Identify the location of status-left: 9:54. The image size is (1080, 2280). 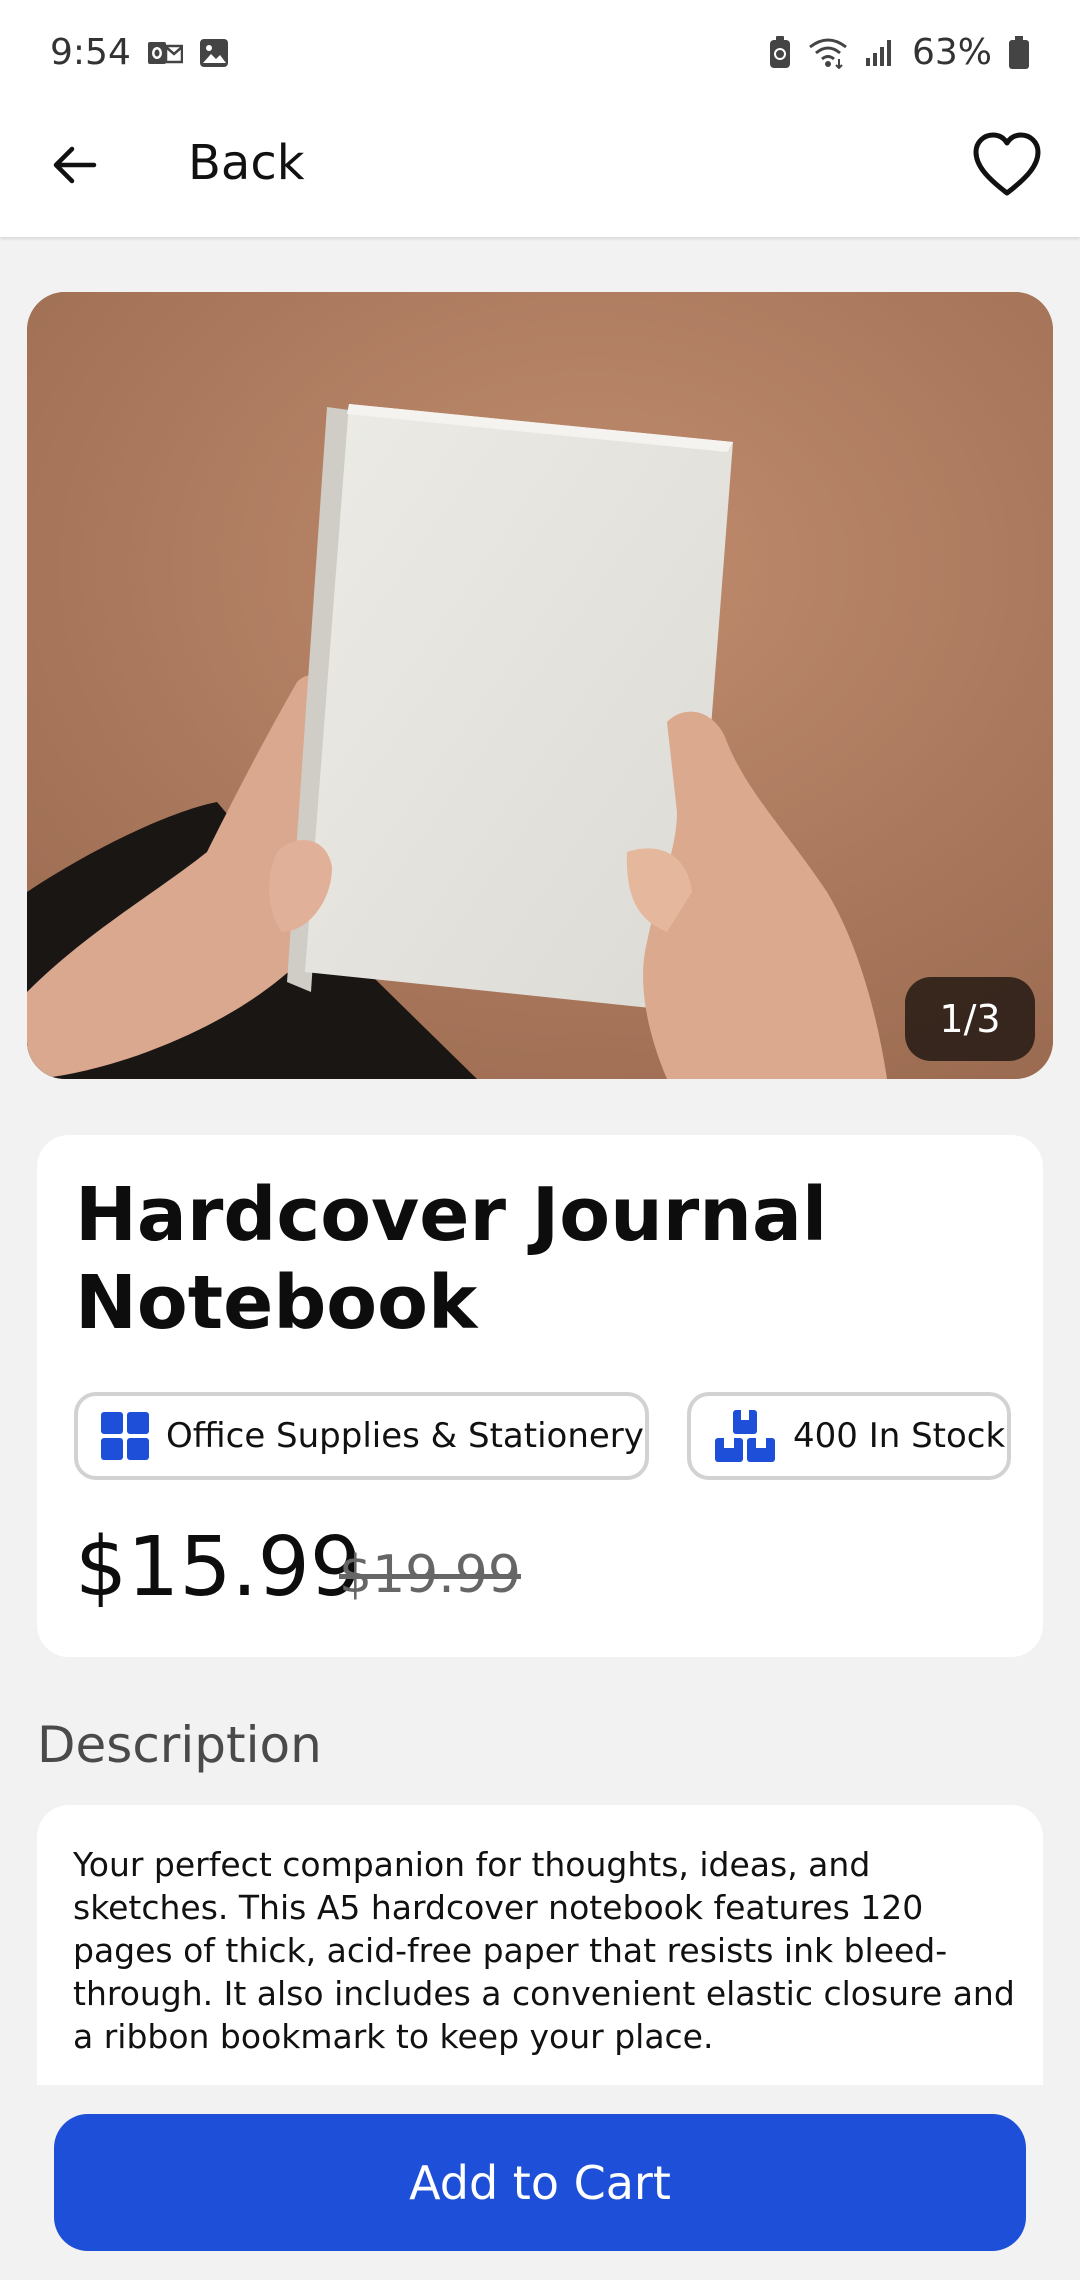
(139, 52).